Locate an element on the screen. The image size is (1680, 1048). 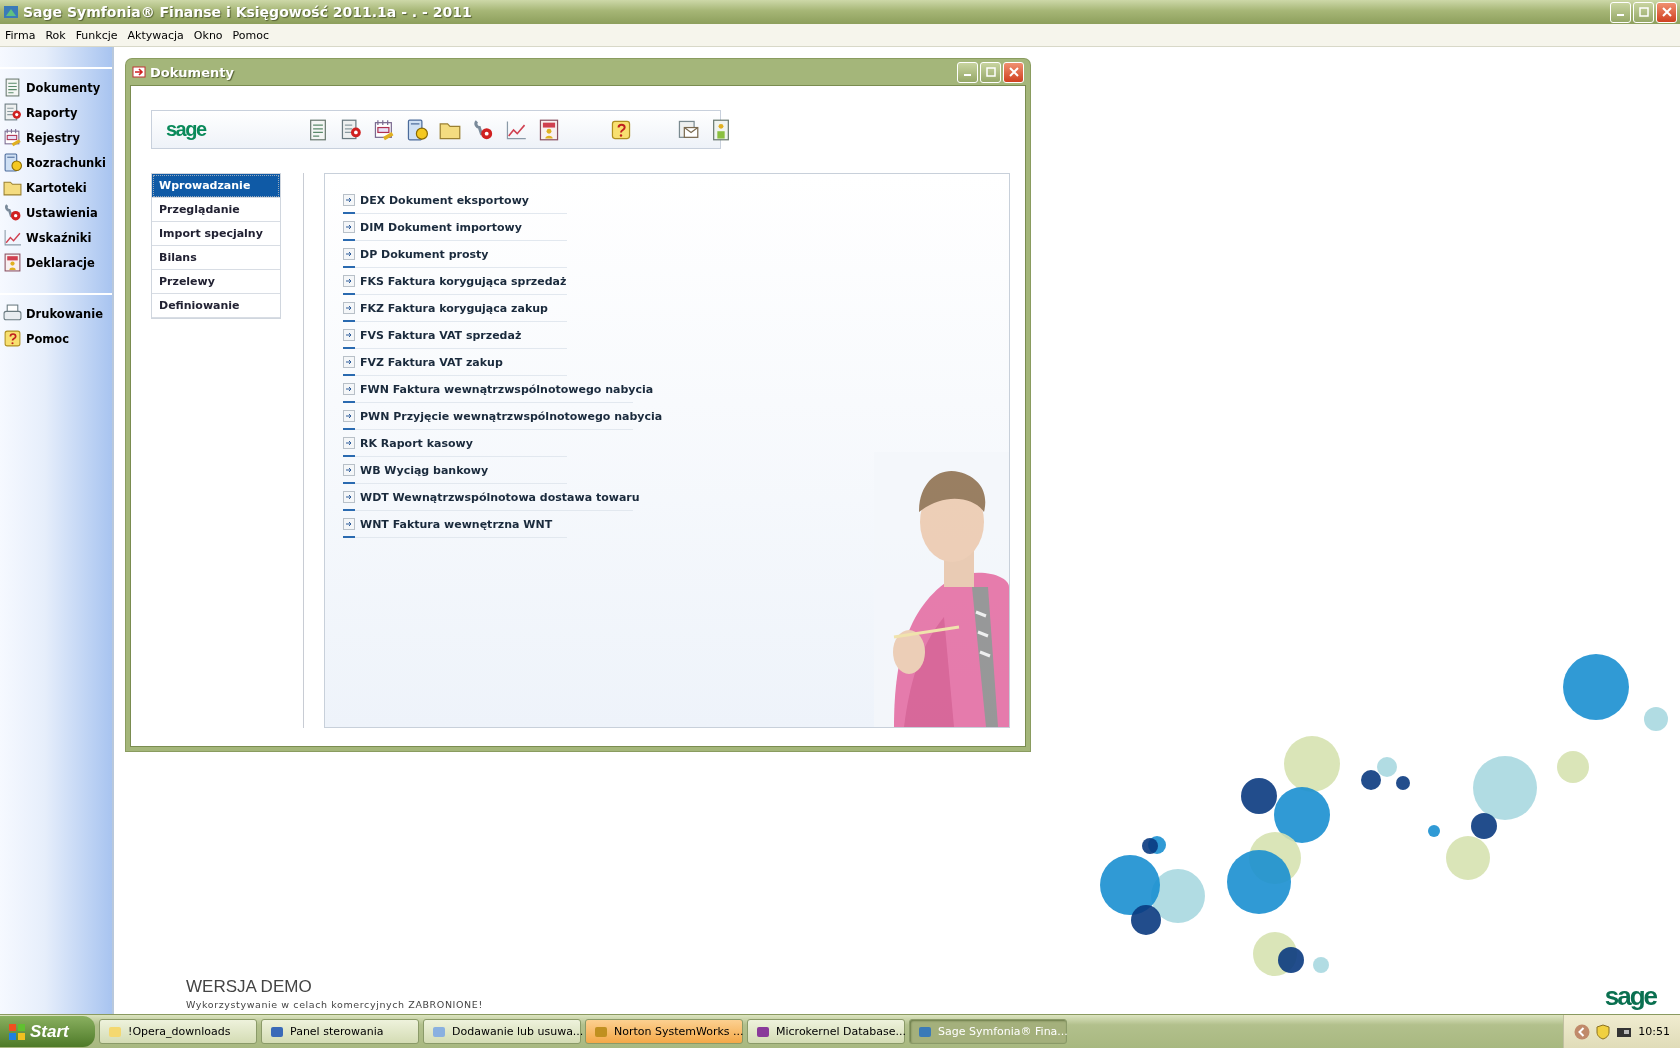
menu-item: Aktywacja is located at coordinates (155, 35).